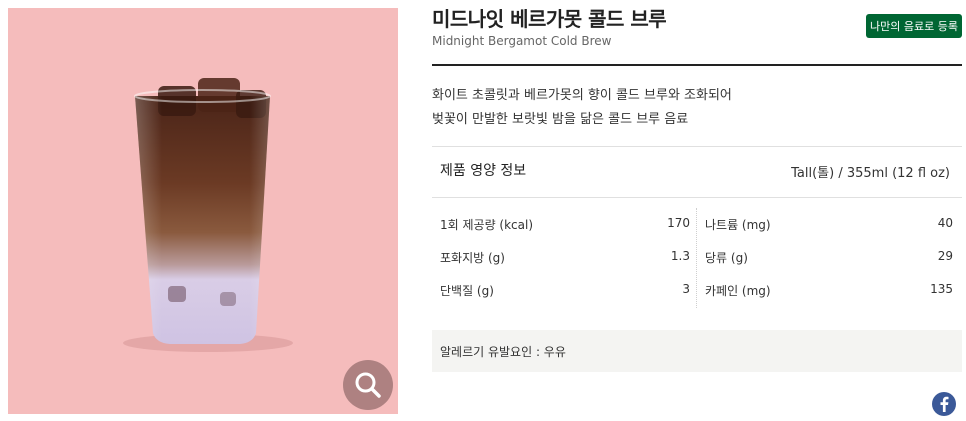  What do you see at coordinates (522, 41) in the screenshot?
I see `product-subtitle: Midnight Bergamot Cold Brew` at bounding box center [522, 41].